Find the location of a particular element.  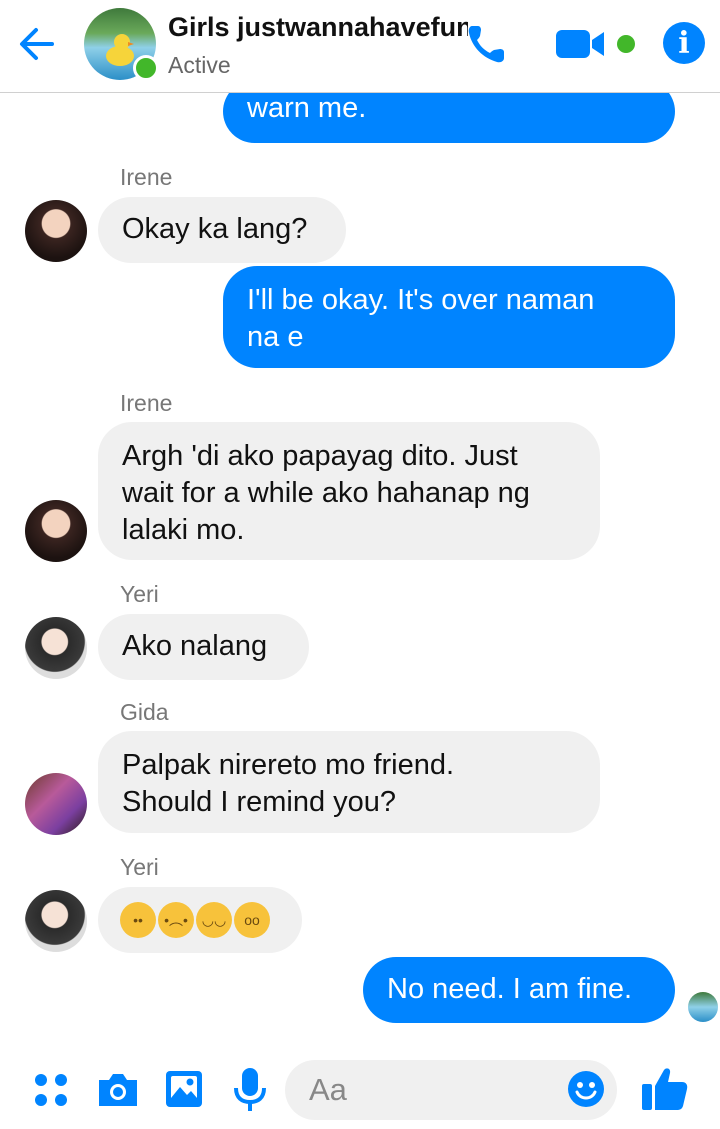

message-input-placeholder: Aa is located at coordinates (328, 1089).